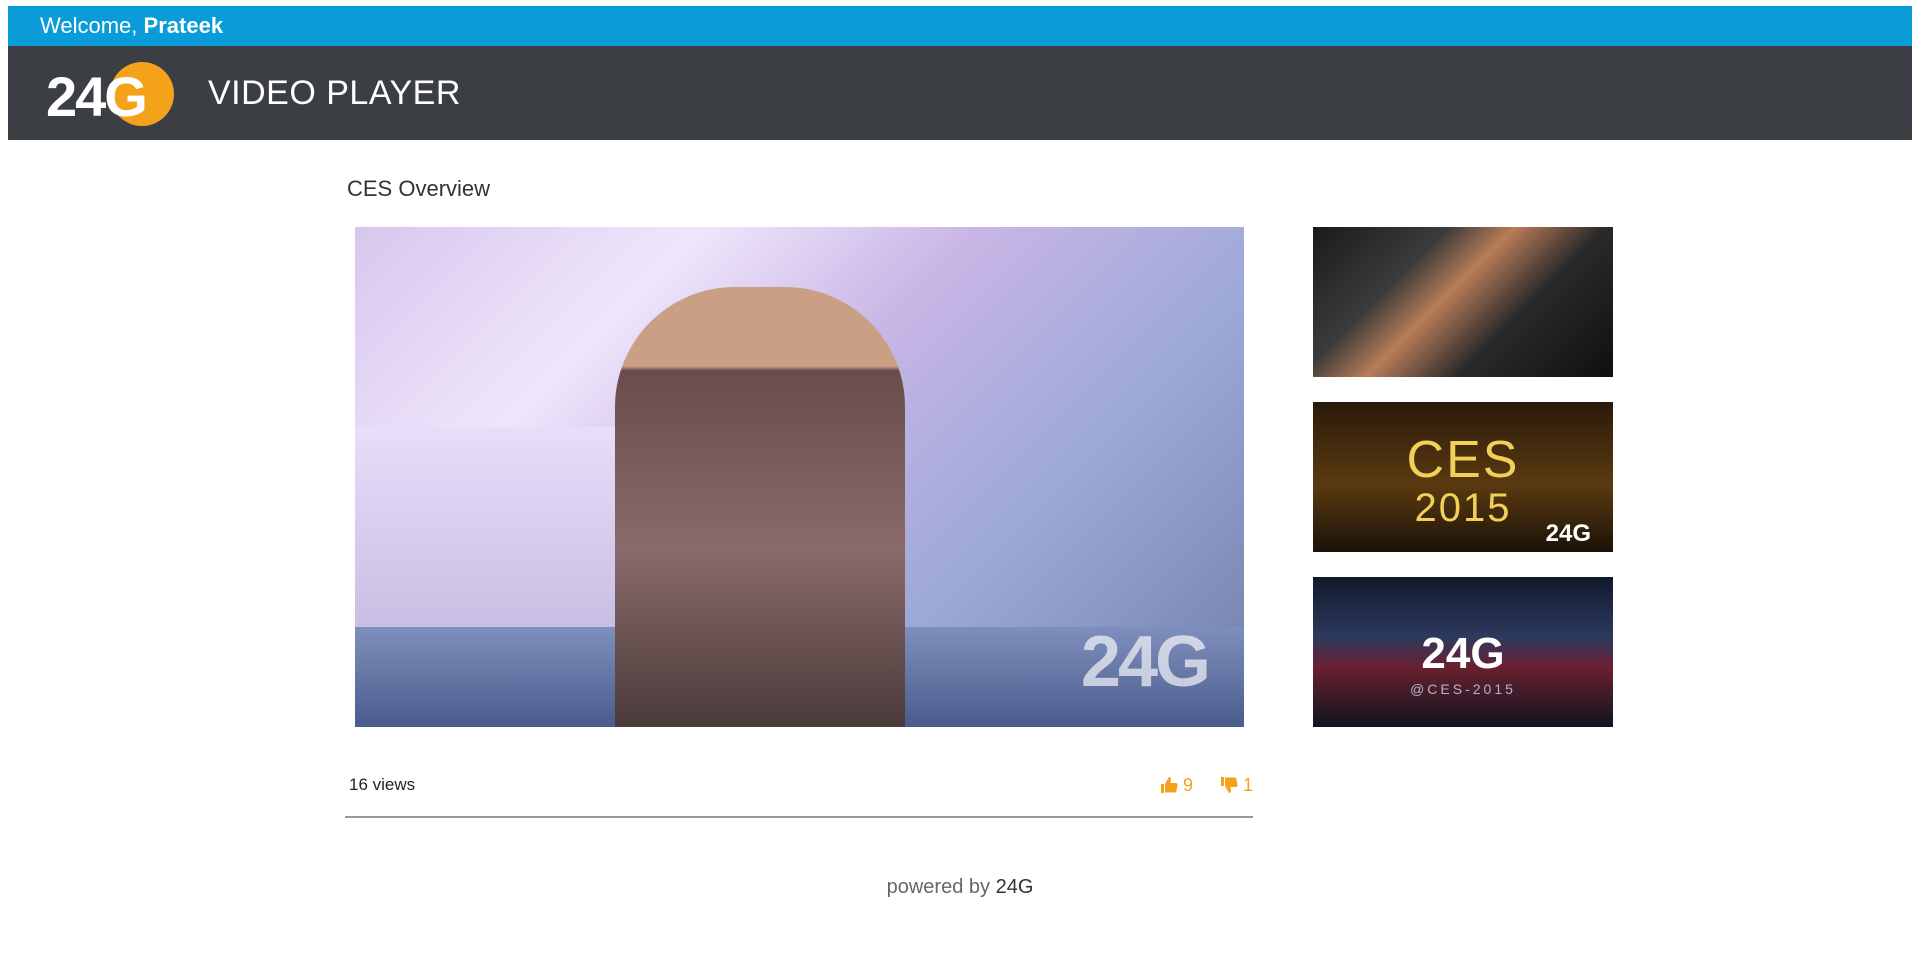  Describe the element at coordinates (960, 26) in the screenshot. I see `welcome-bar: Welcome, Prateek` at that location.